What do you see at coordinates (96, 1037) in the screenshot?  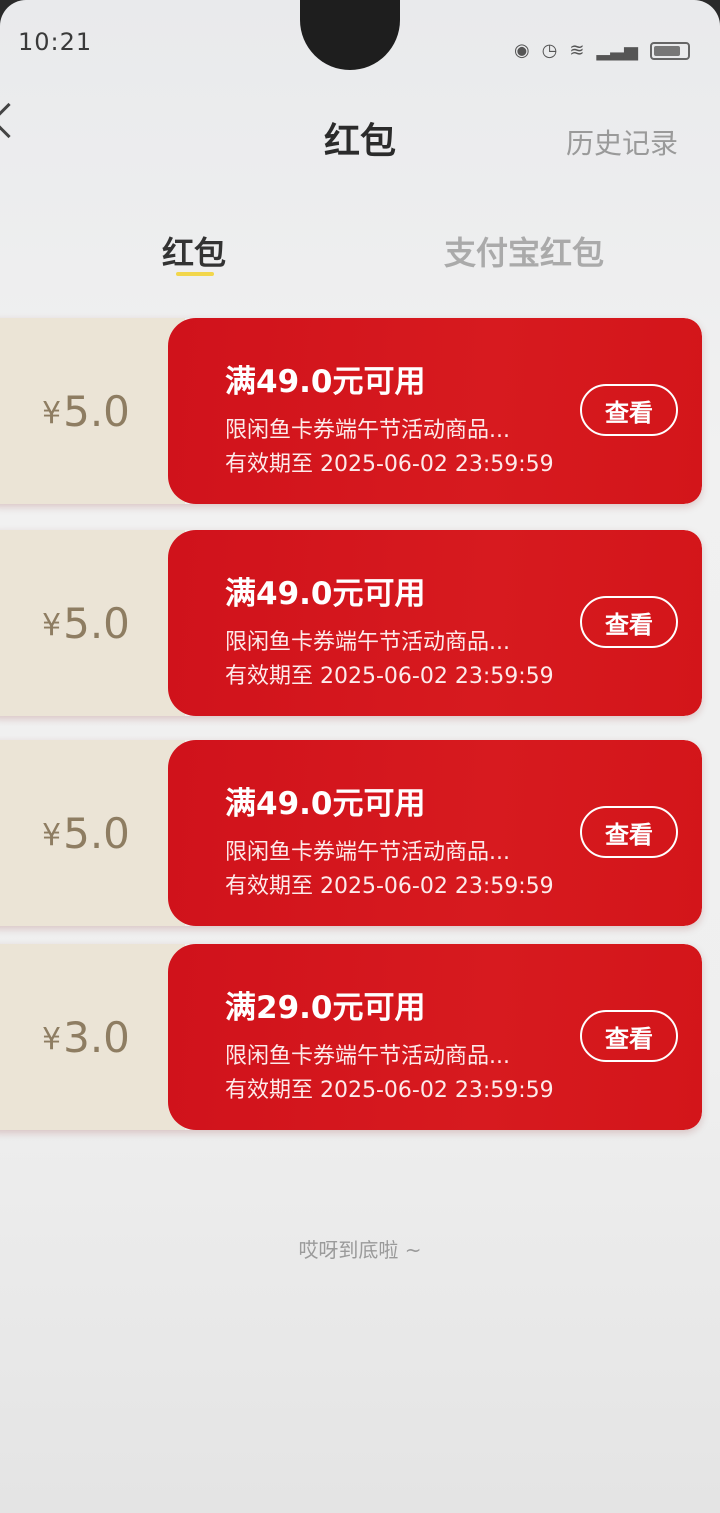 I see `coupon-value: 3.0` at bounding box center [96, 1037].